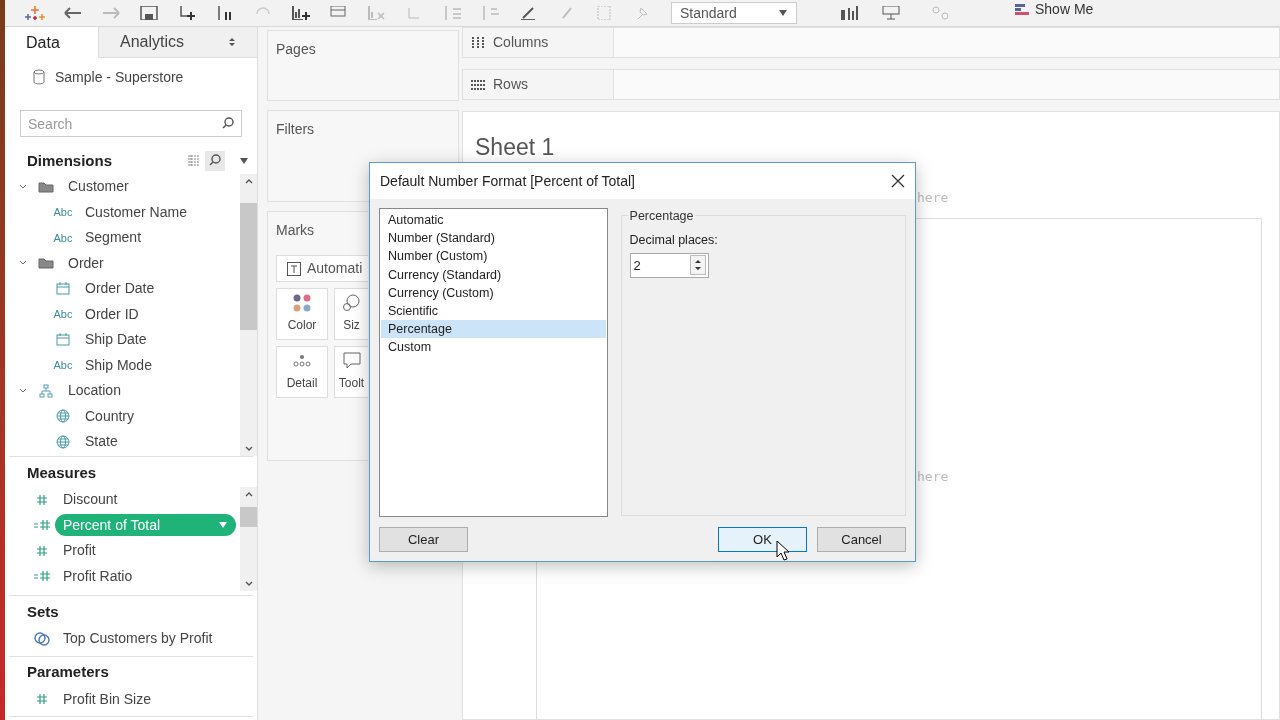 This screenshot has width=1280, height=720. What do you see at coordinates (762, 539) in the screenshot?
I see `dialog-button: OK` at bounding box center [762, 539].